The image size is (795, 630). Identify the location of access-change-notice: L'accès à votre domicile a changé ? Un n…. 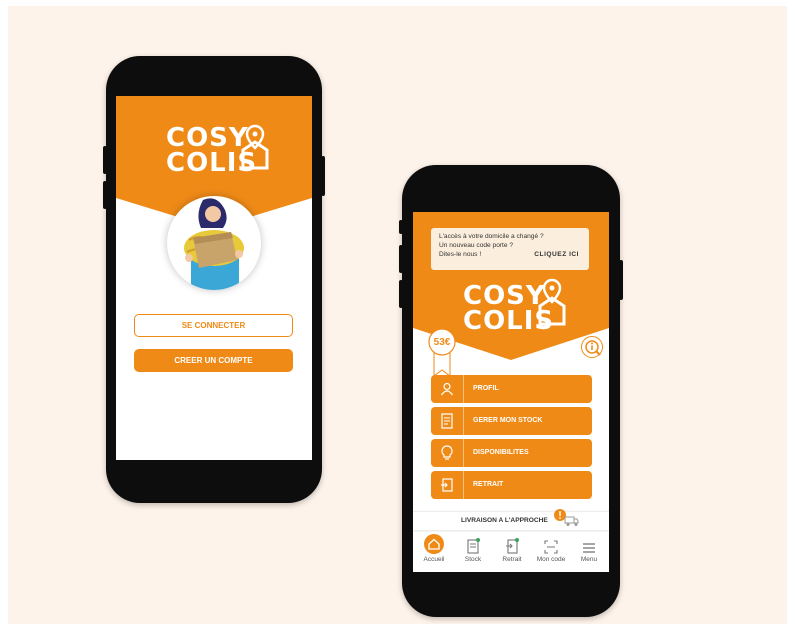
(510, 249).